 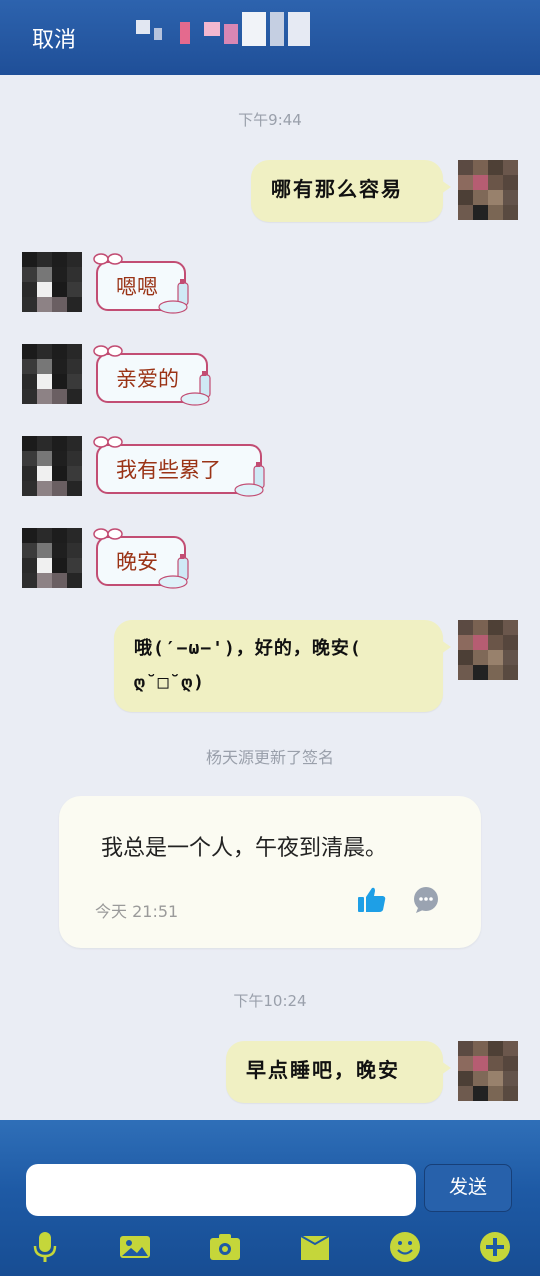 What do you see at coordinates (495, 1247) in the screenshot?
I see `plus-icon` at bounding box center [495, 1247].